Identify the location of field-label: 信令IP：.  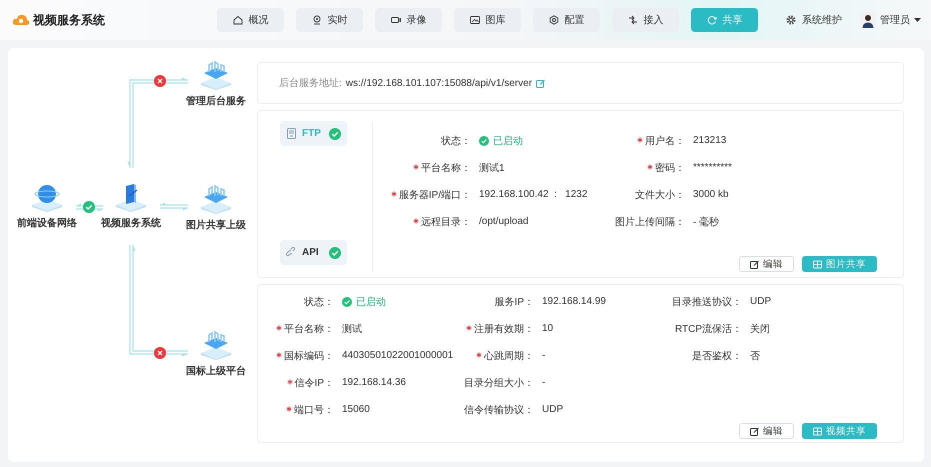
(314, 383).